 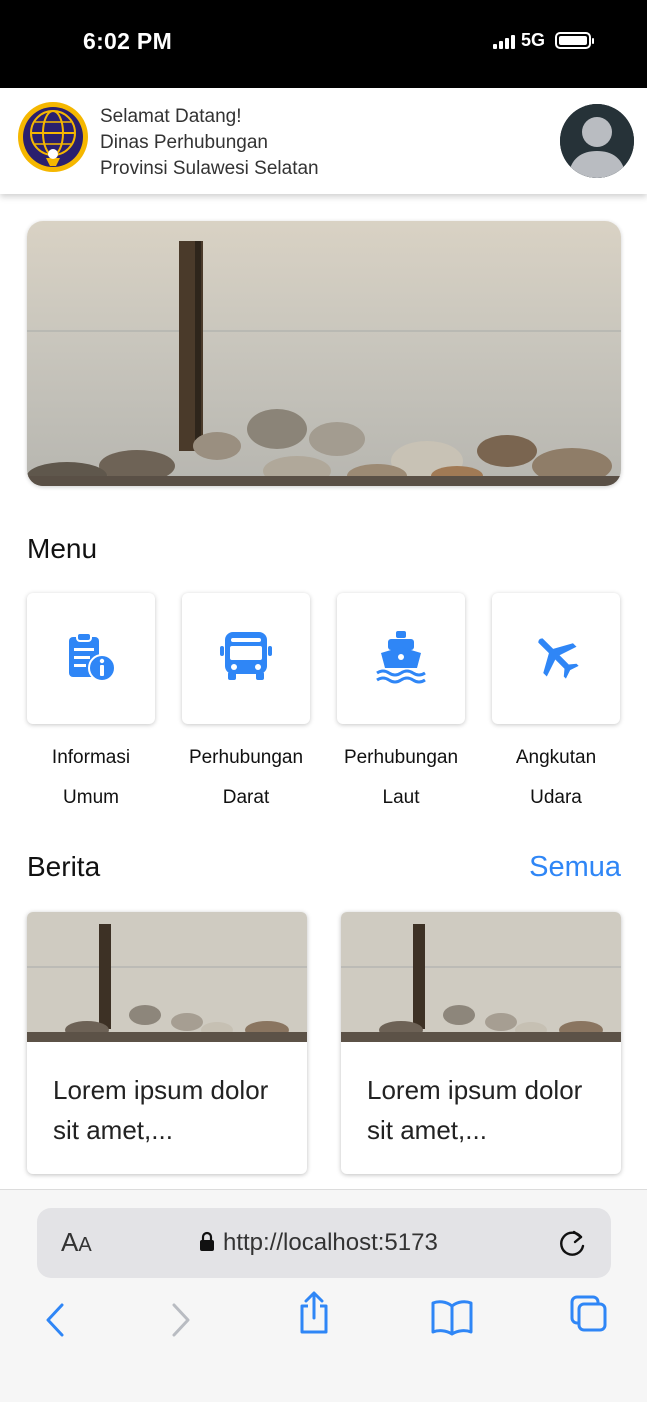 I want to click on menu-item-perhubungan-darat: Perhubungan Darat, so click(x=246, y=705).